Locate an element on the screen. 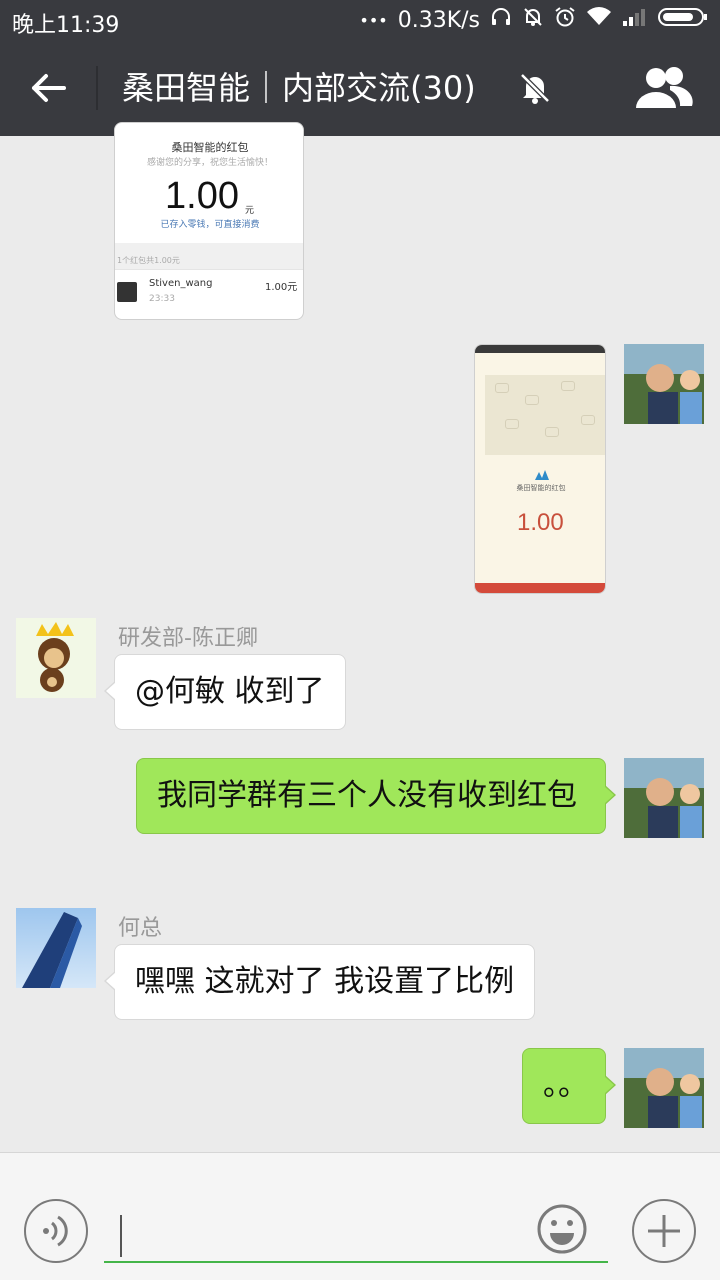 This screenshot has height=1280, width=720. screenshot-status-bar is located at coordinates (540, 349).